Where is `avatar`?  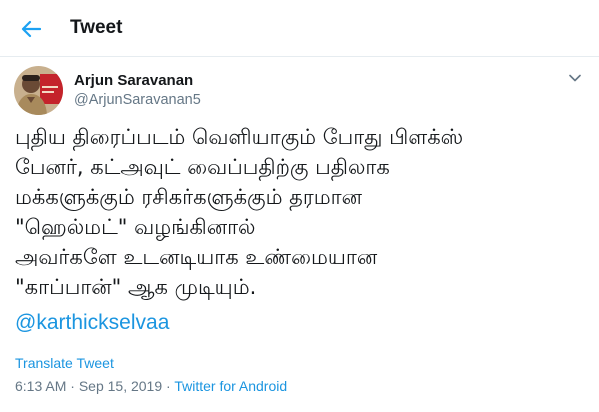 avatar is located at coordinates (38, 90).